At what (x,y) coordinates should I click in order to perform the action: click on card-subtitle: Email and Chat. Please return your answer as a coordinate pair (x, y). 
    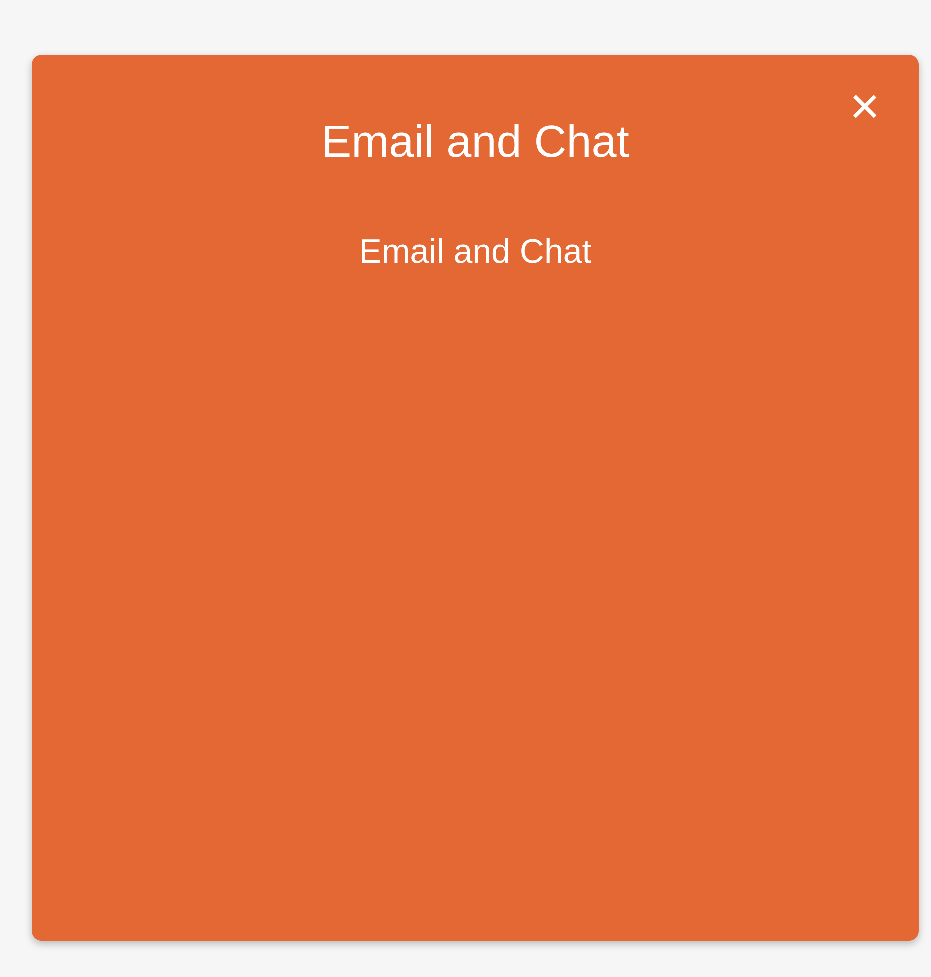
    Looking at the image, I should click on (475, 252).